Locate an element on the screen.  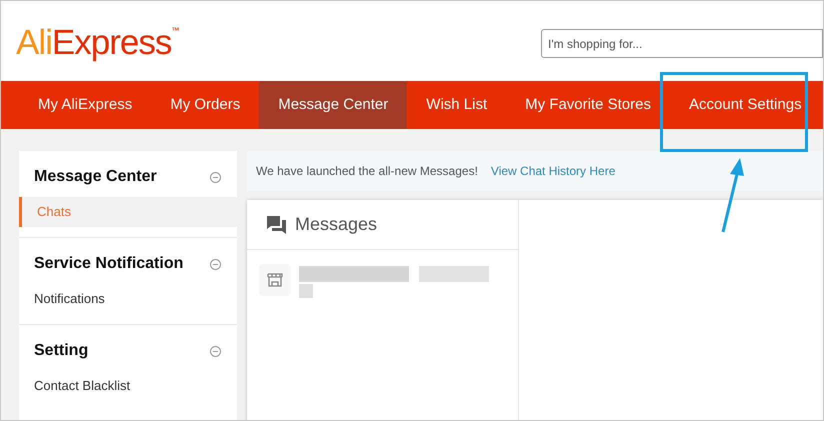
store-icon is located at coordinates (275, 280).